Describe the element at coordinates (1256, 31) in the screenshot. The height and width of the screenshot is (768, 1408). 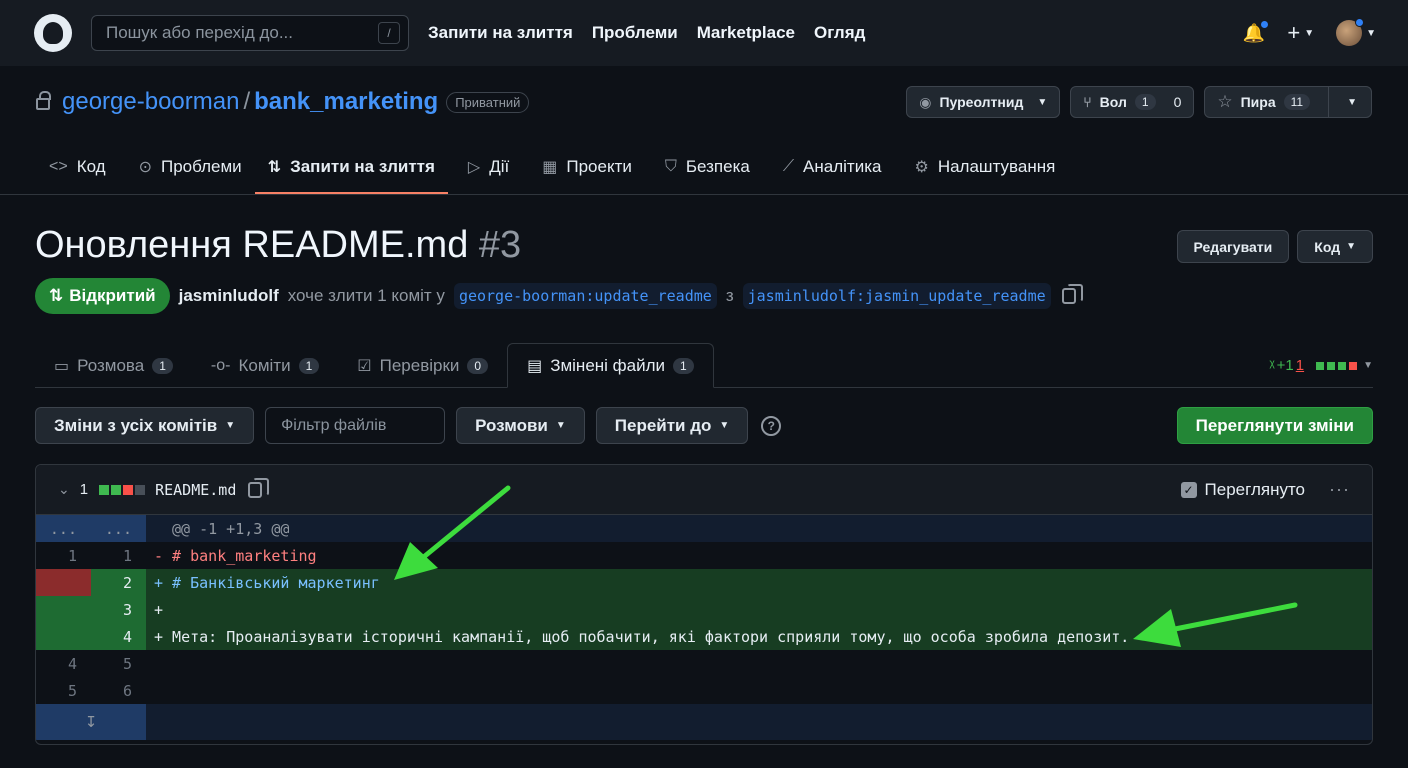
I see `notifications-bell-icon: 🔔` at that location.